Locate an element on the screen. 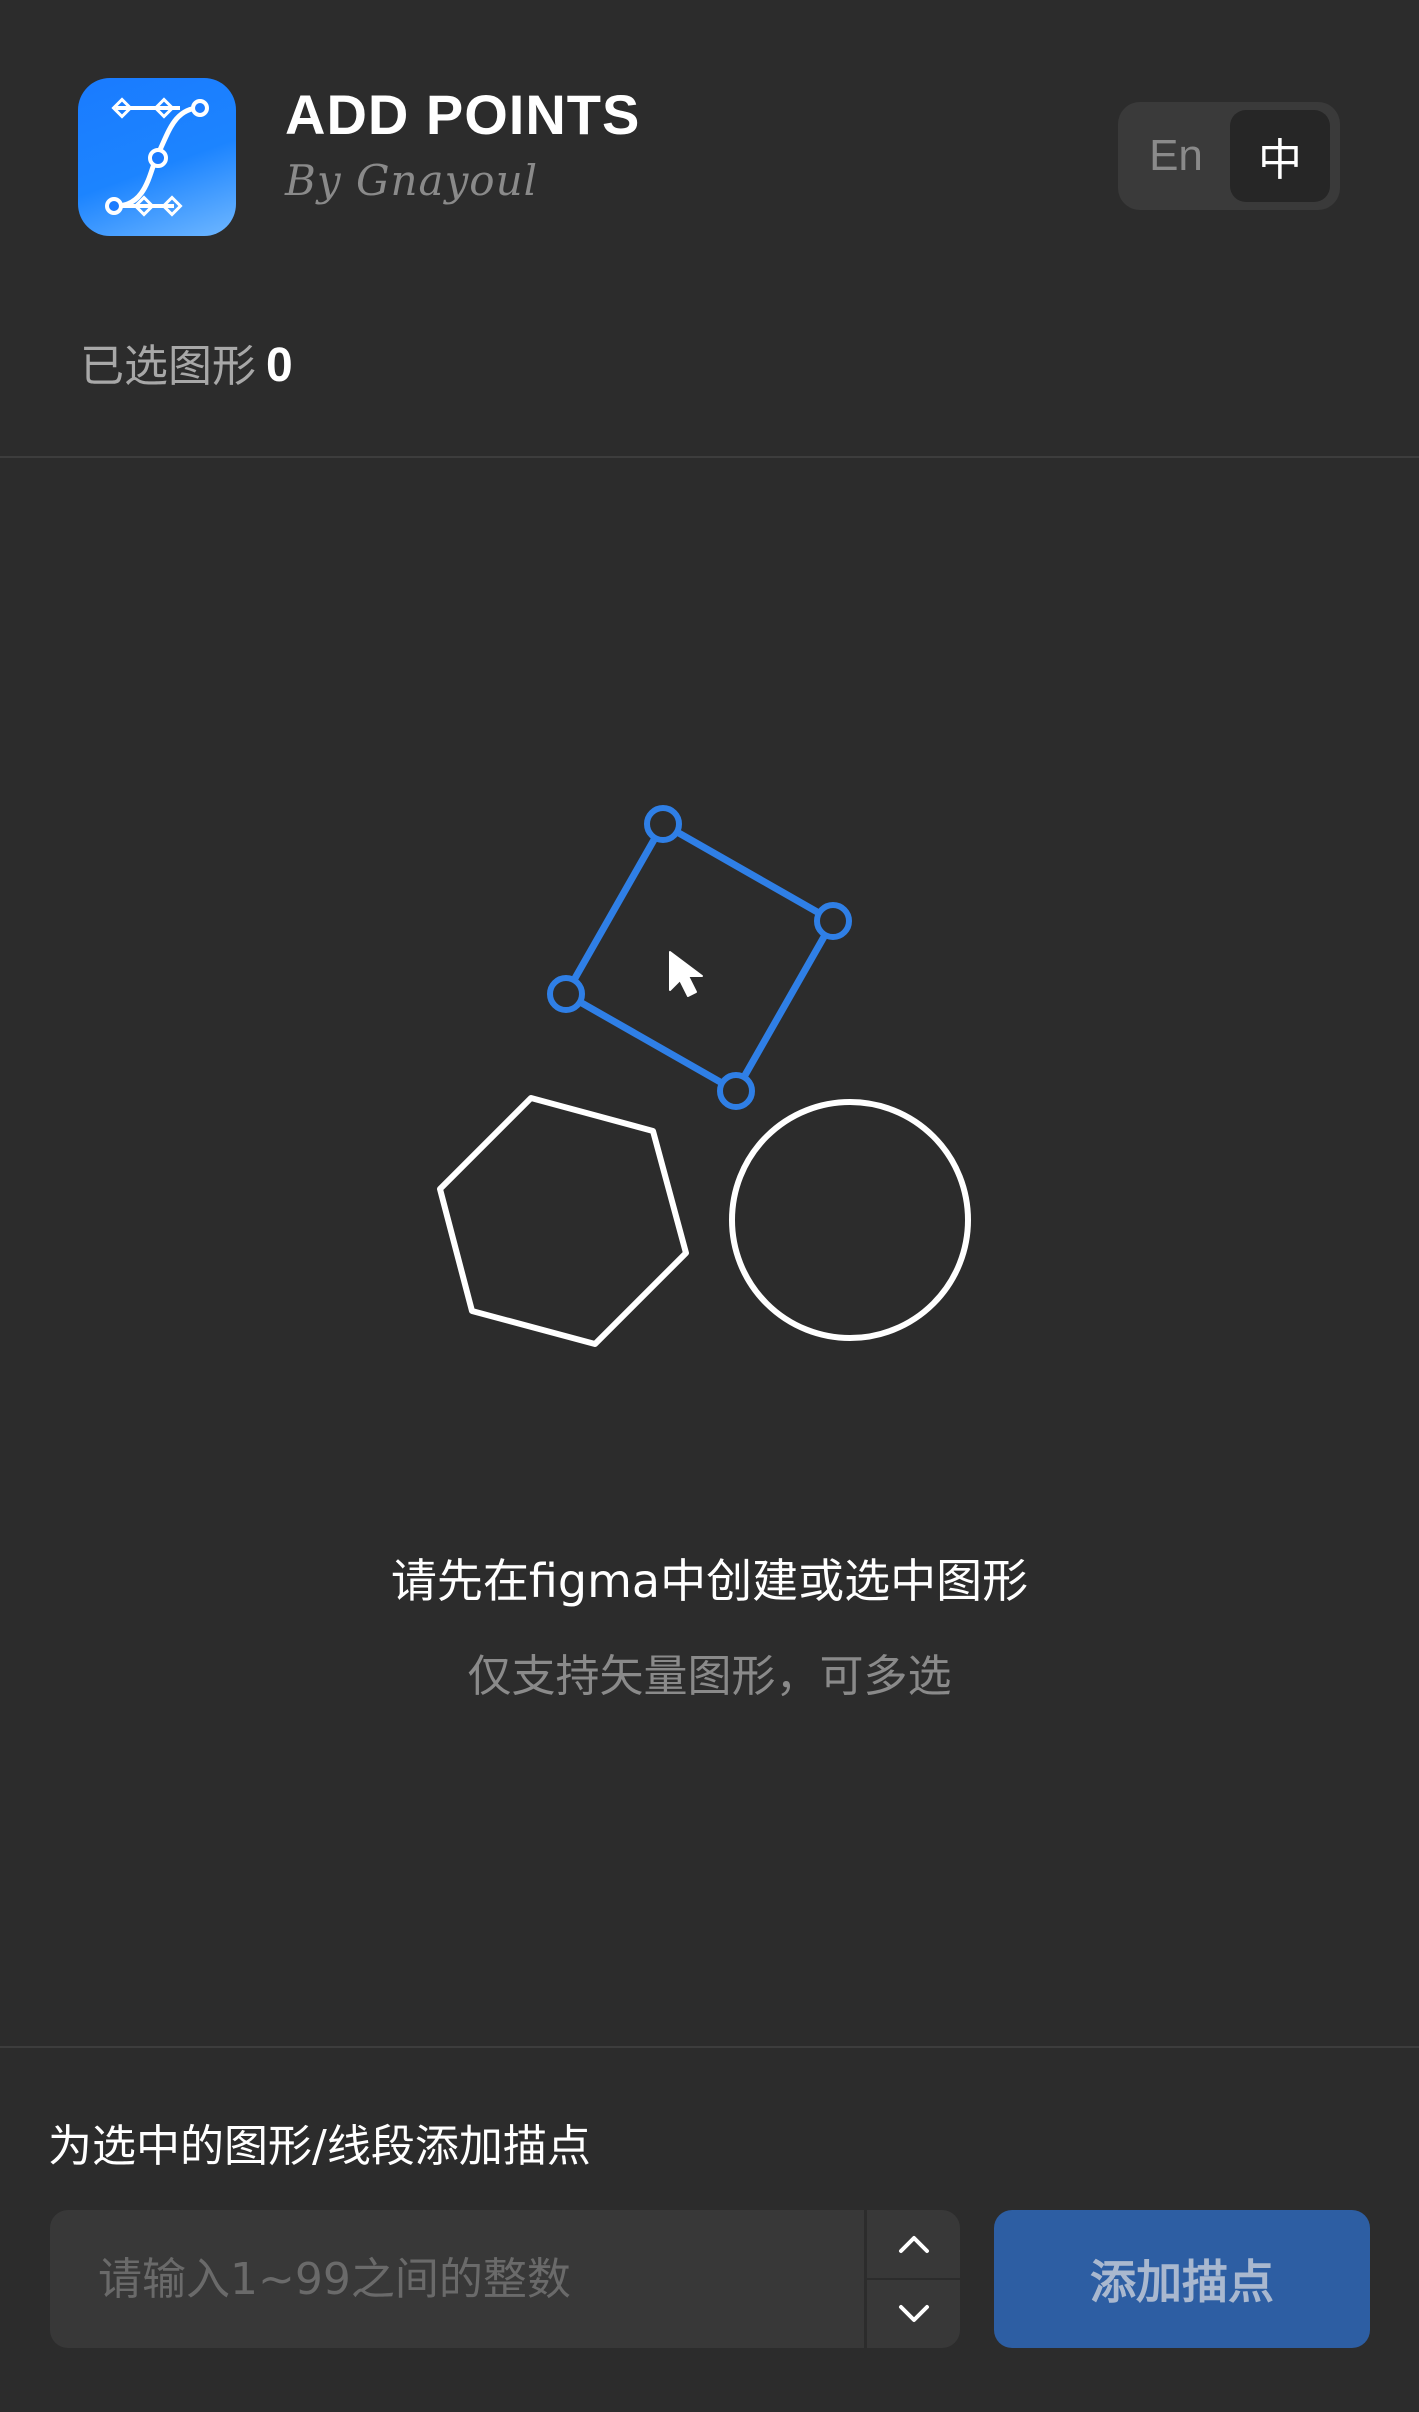 The image size is (1419, 2412). stepper-increment-button is located at coordinates (913, 2244).